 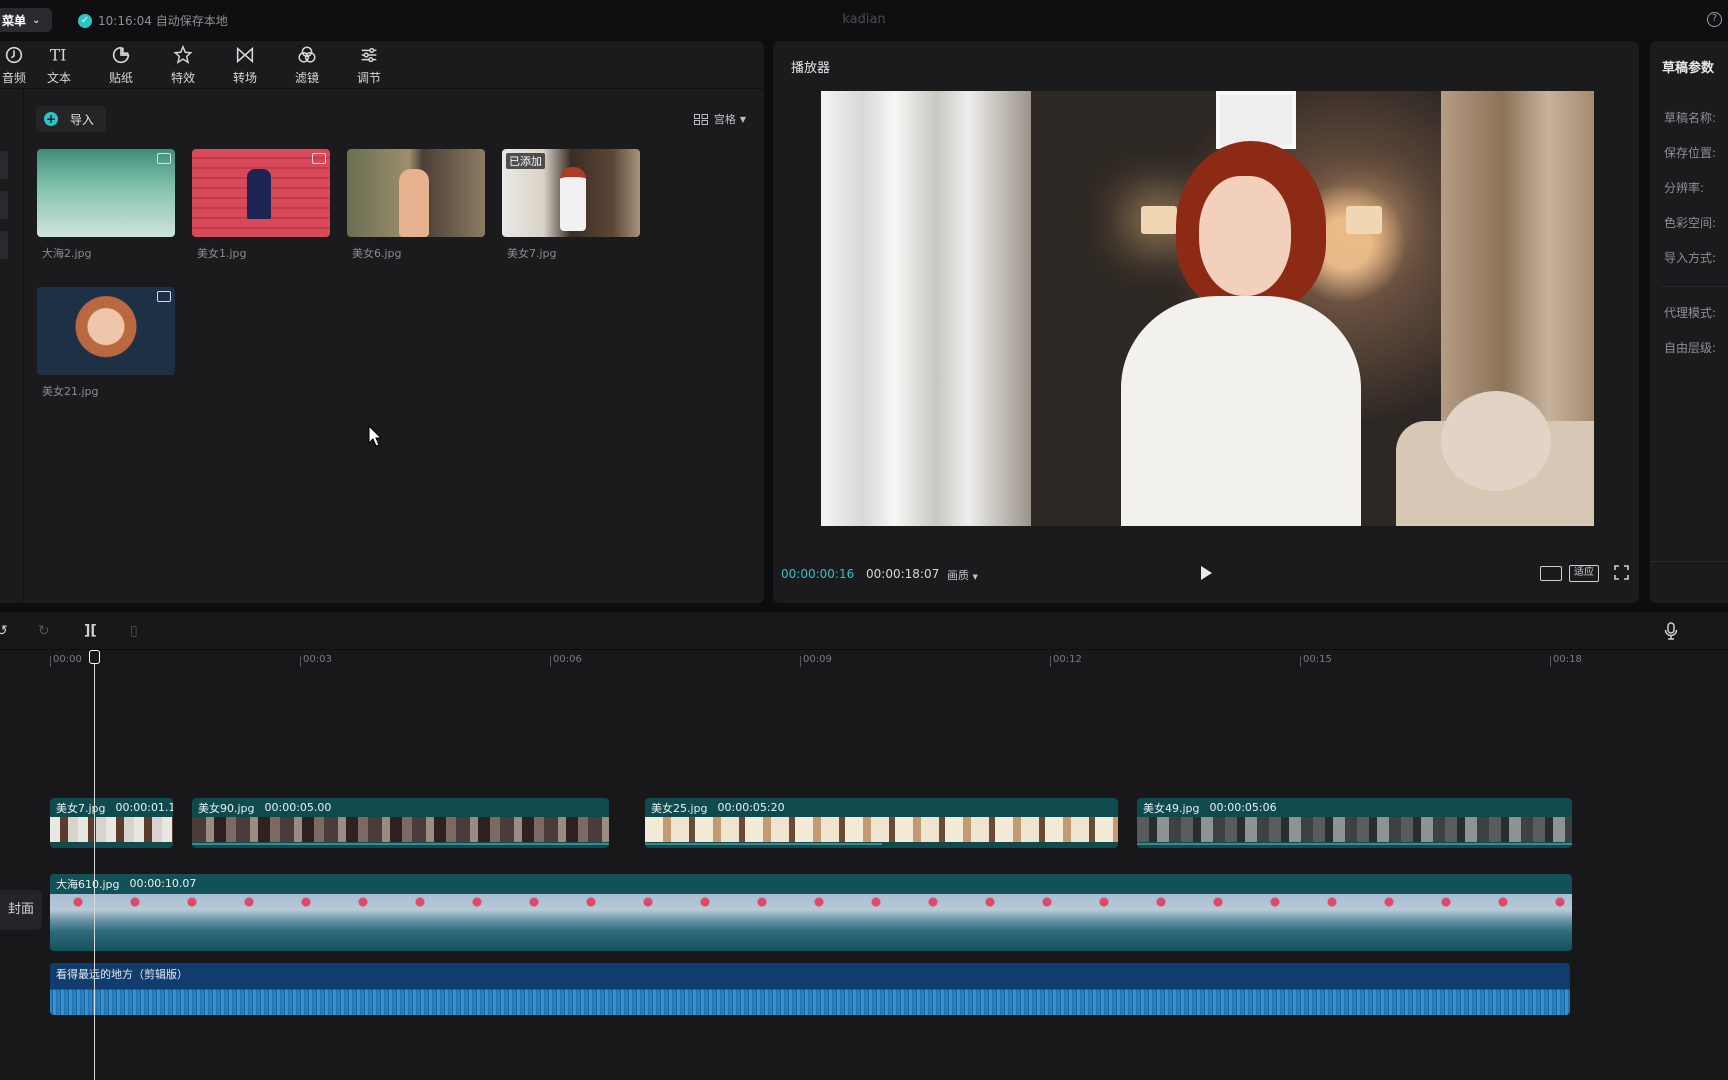 What do you see at coordinates (377, 253) in the screenshot?
I see `media-item-name: 美女6.jpg` at bounding box center [377, 253].